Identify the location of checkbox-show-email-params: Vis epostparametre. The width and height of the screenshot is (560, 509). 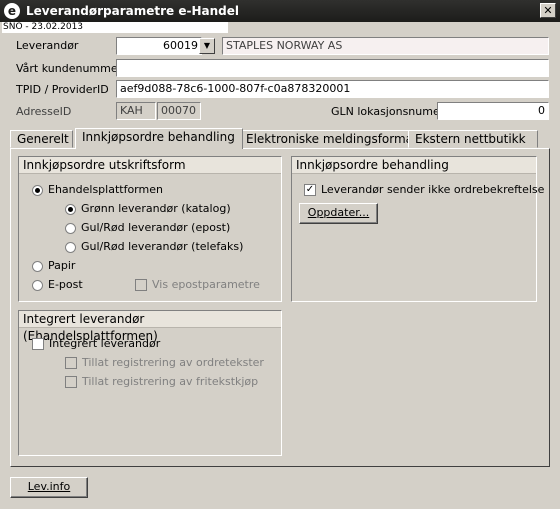
(197, 285).